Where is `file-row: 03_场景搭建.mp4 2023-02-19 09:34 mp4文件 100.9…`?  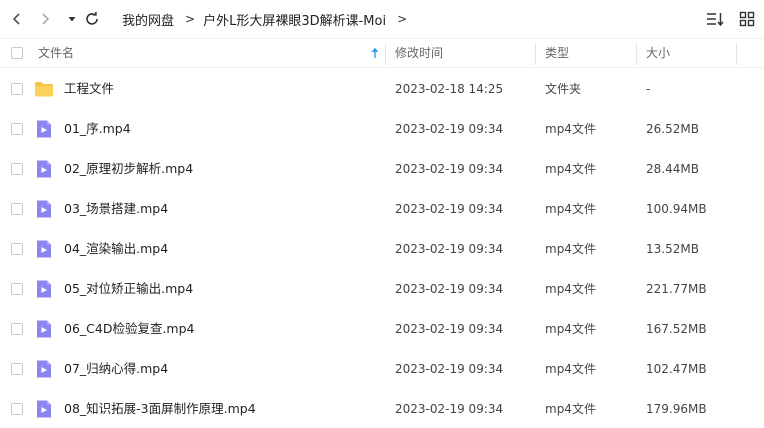 file-row: 03_场景搭建.mp4 2023-02-19 09:34 mp4文件 100.9… is located at coordinates (382, 209).